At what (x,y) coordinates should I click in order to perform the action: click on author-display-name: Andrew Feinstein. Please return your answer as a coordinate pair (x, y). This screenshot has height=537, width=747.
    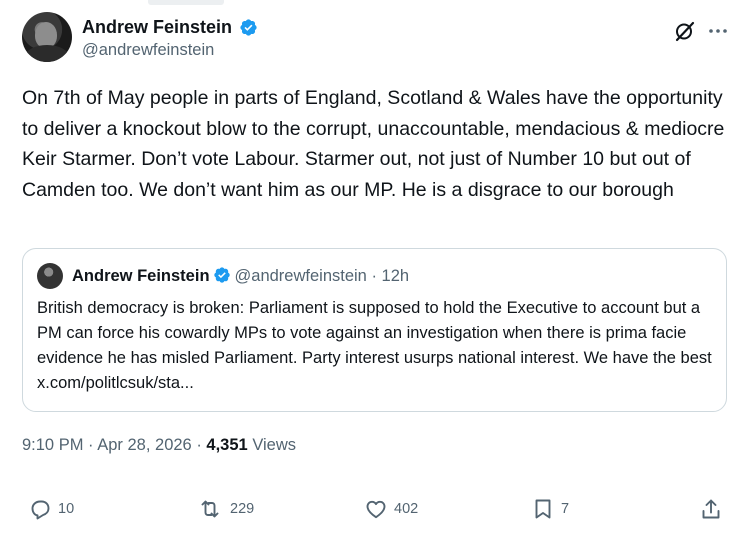
    Looking at the image, I should click on (157, 27).